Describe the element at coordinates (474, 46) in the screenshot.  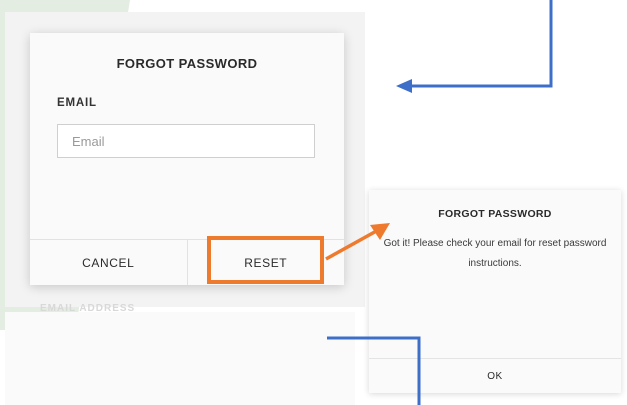
I see `top-blue-arrow` at that location.